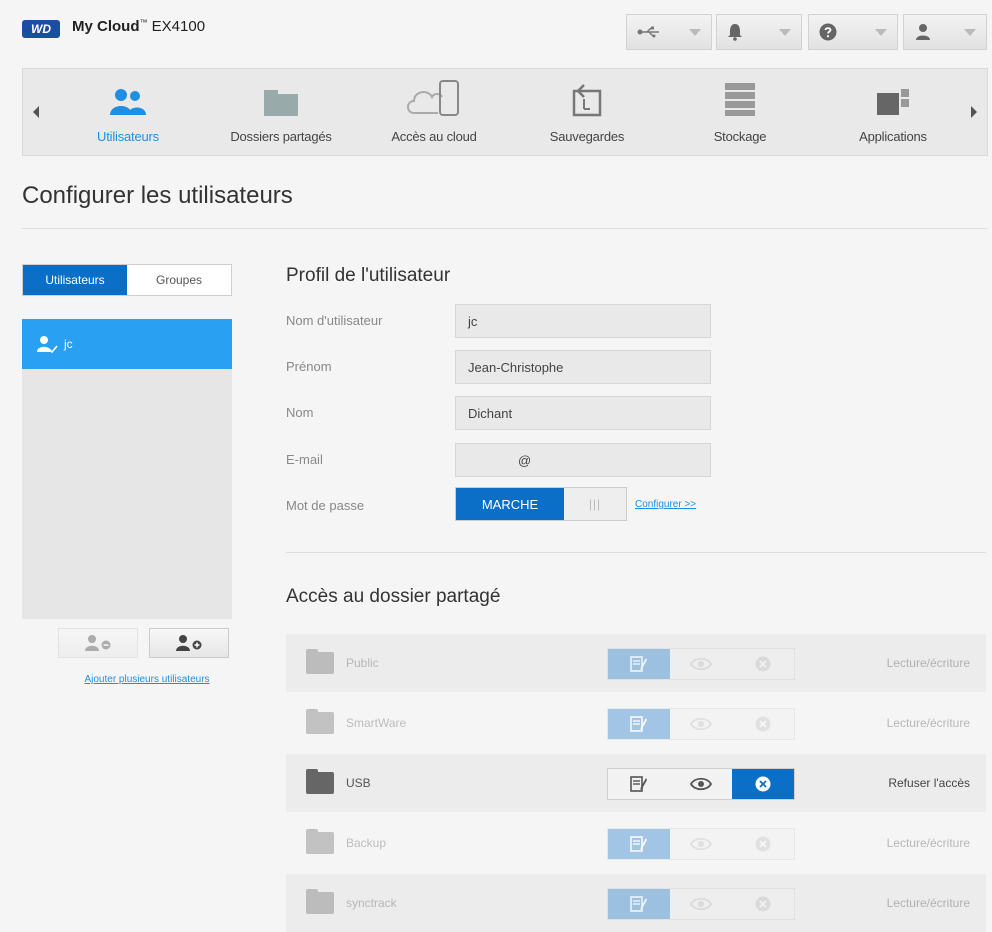 The height and width of the screenshot is (932, 992). I want to click on chevron-left-icon, so click(36, 112).